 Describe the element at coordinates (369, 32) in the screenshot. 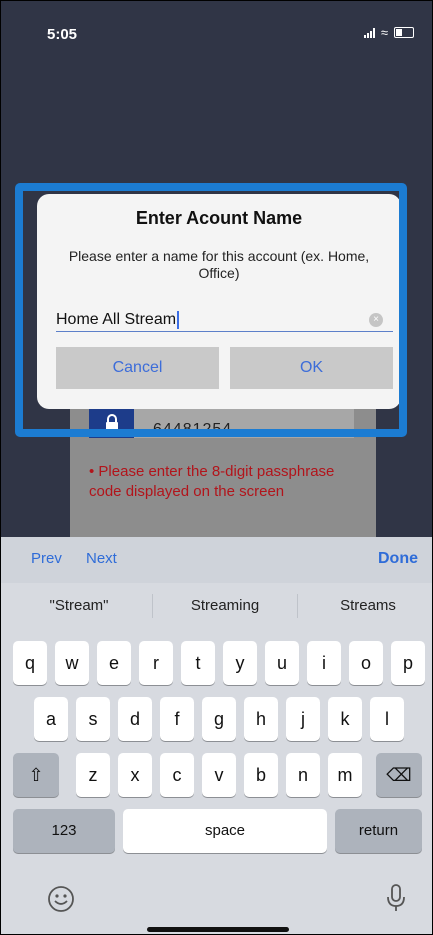

I see `signal-icon` at that location.